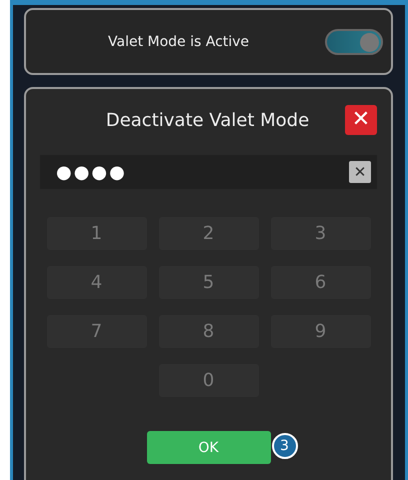 The width and height of the screenshot is (408, 480). I want to click on pin-field: ●●●● ✕, so click(208, 172).